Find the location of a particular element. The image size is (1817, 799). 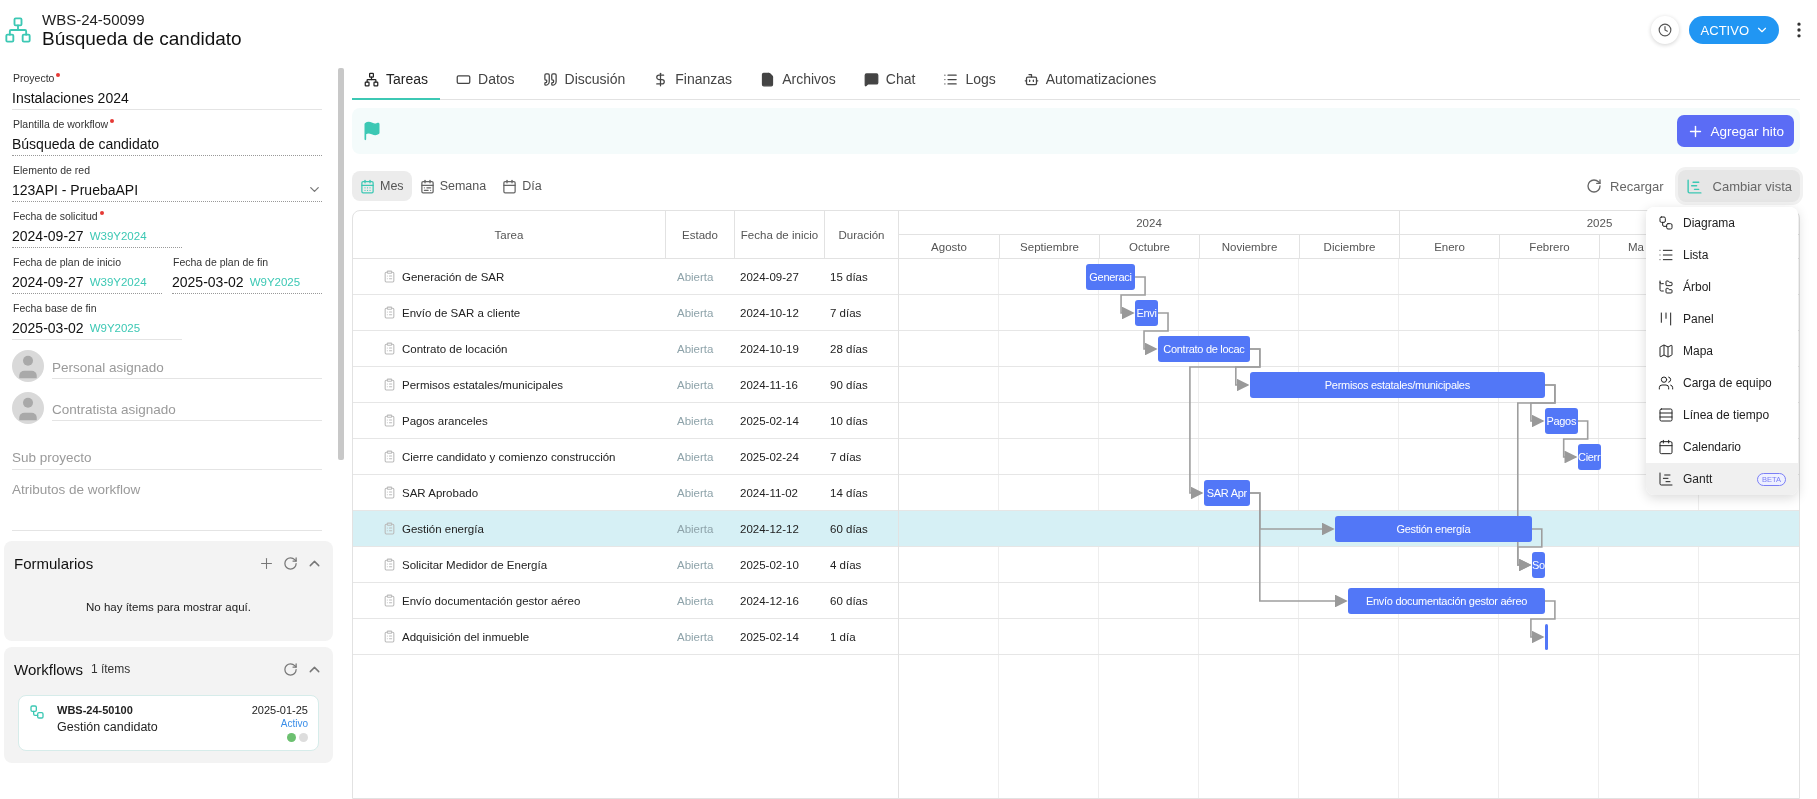

avatar-icon is located at coordinates (28, 408).